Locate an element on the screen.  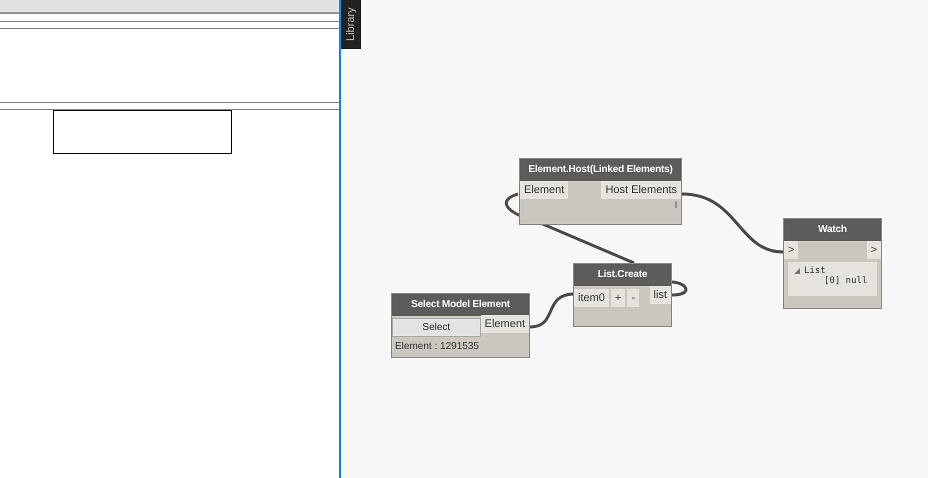
output-port: > is located at coordinates (873, 250).